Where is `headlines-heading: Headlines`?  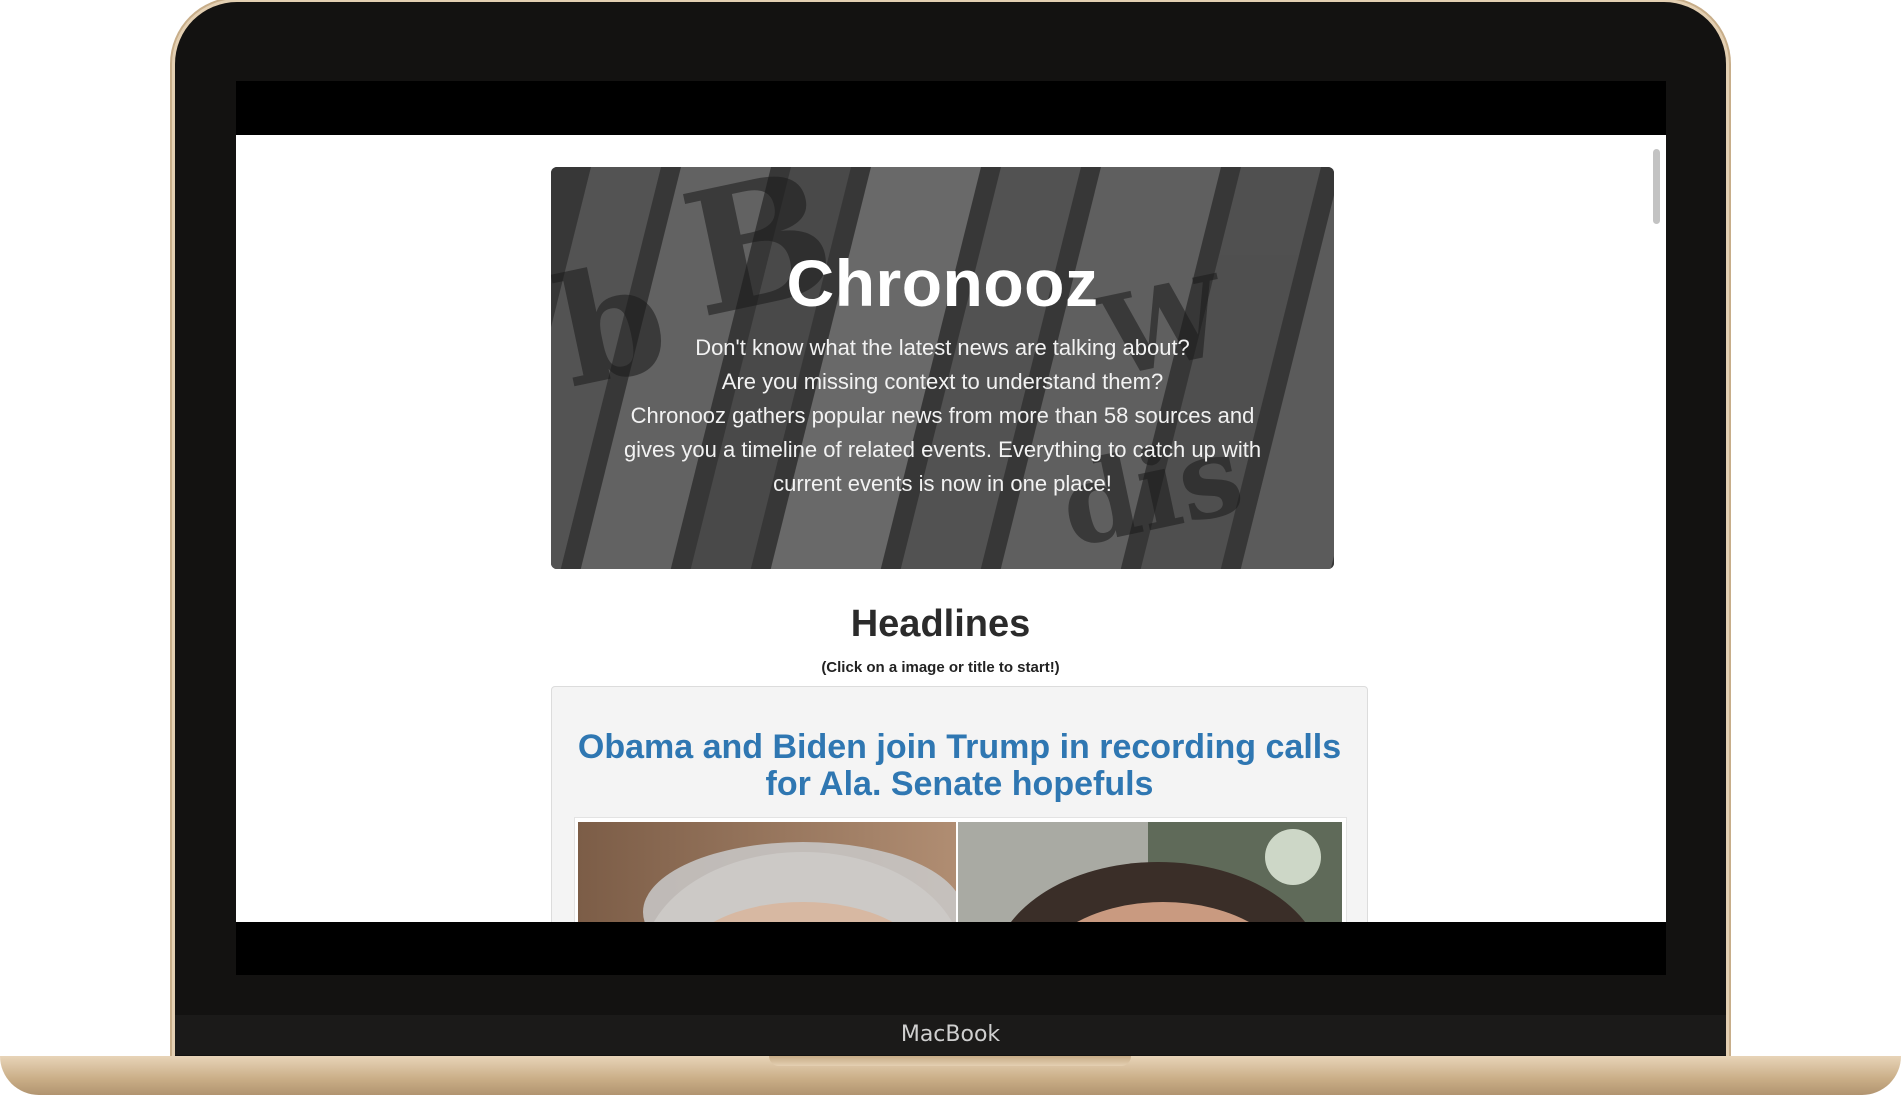 headlines-heading: Headlines is located at coordinates (940, 624).